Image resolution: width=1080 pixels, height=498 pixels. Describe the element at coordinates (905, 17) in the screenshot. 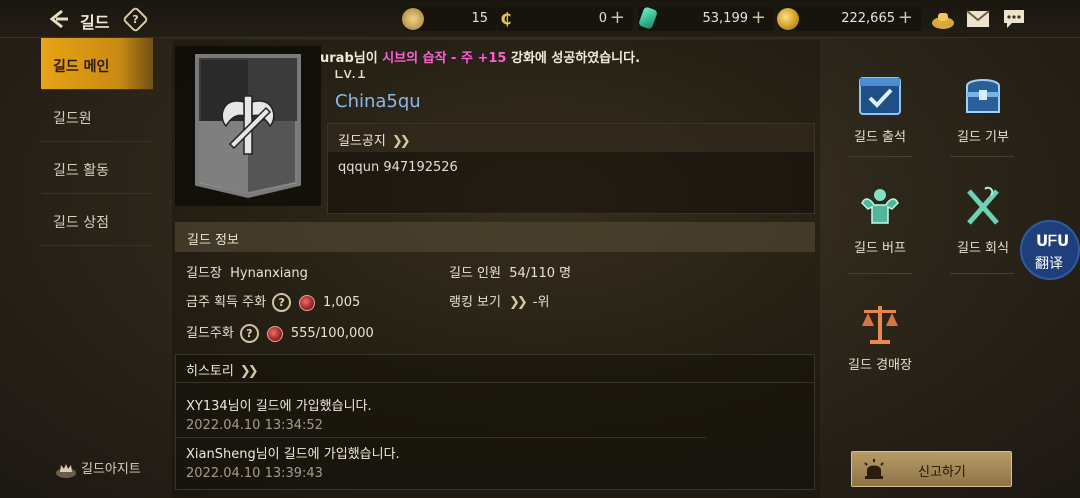

I see `add-gold-button: +` at that location.